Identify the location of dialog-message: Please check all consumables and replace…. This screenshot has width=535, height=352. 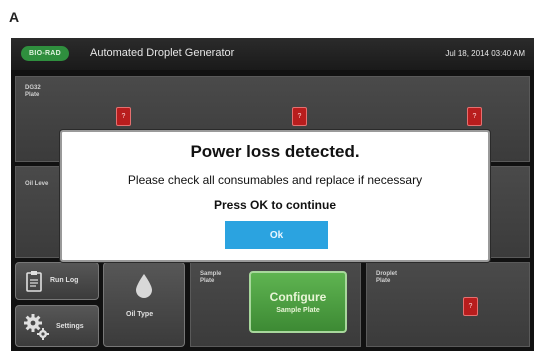
(275, 180).